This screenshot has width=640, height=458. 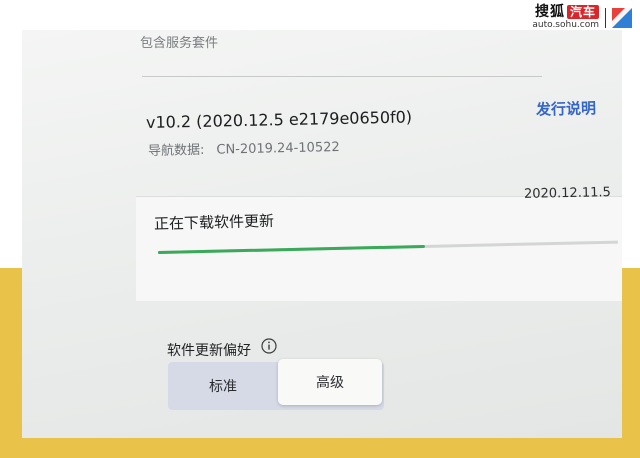 I want to click on update-preference-toggle: 标准 高级, so click(x=276, y=384).